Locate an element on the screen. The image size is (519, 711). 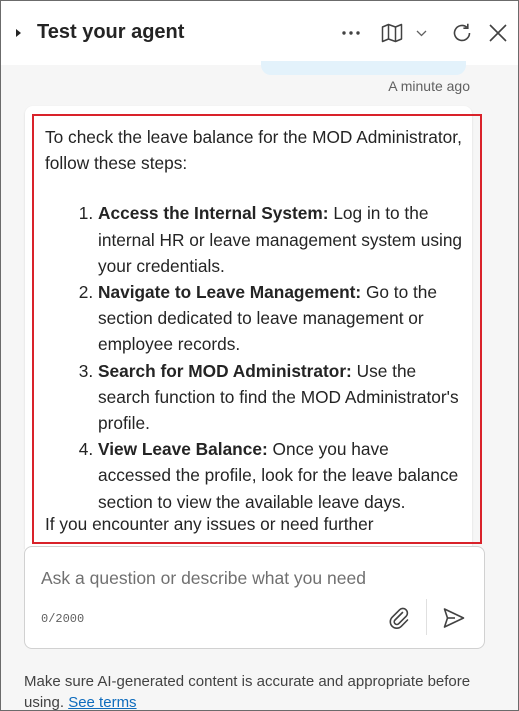
attach-icon is located at coordinates (400, 618).